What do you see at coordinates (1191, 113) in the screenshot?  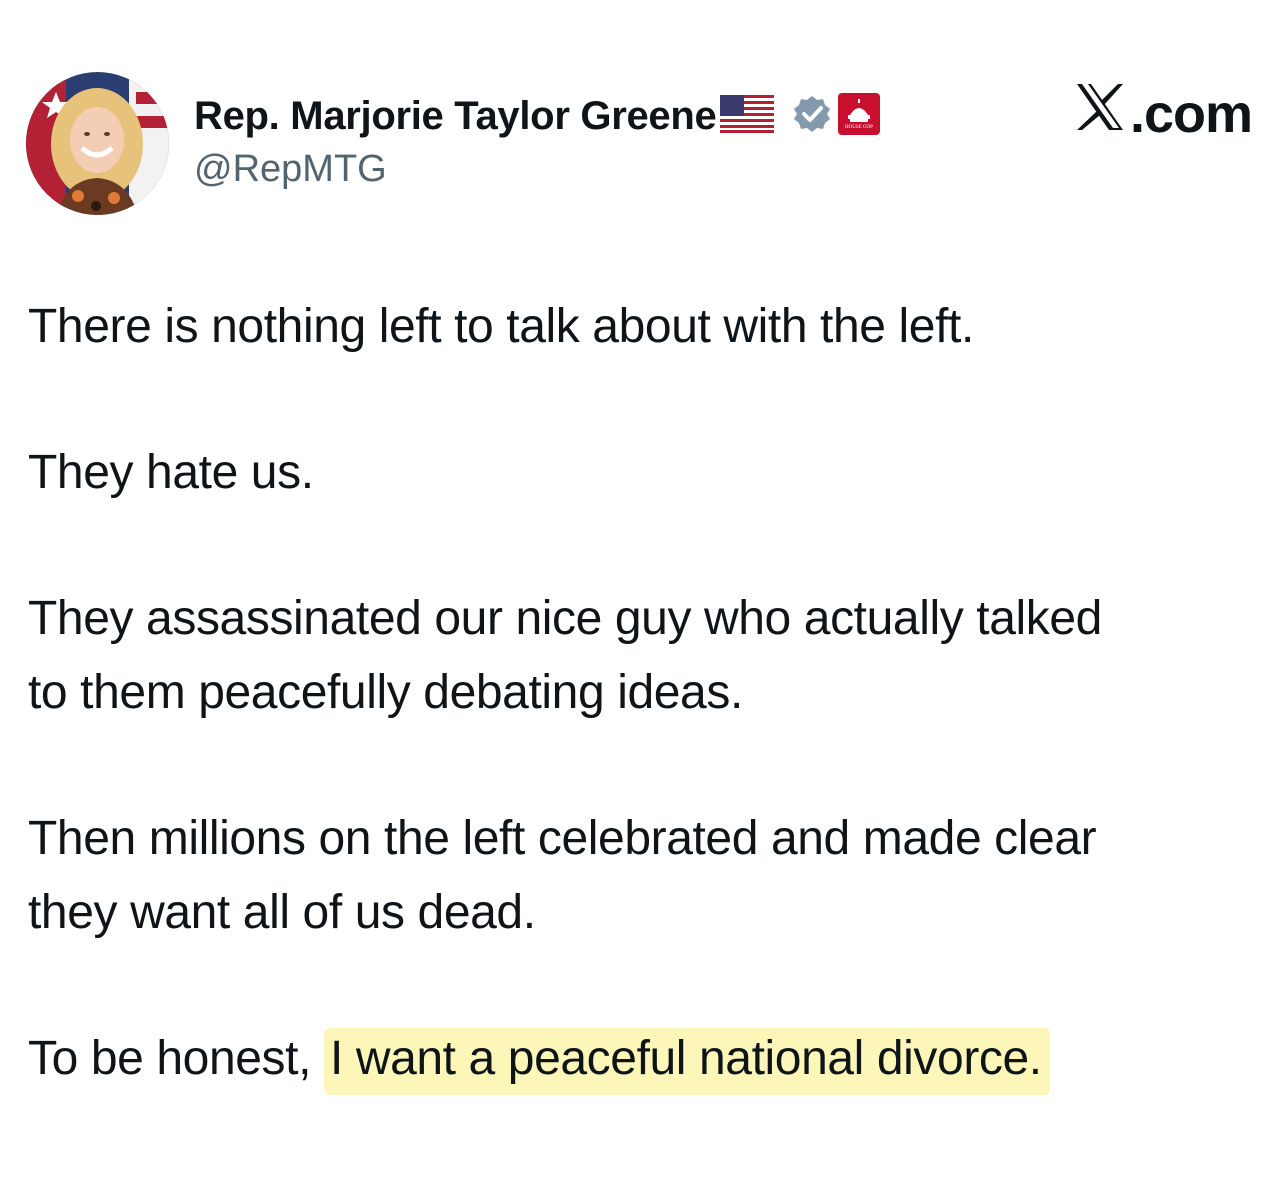 I see `brand-label: .com` at bounding box center [1191, 113].